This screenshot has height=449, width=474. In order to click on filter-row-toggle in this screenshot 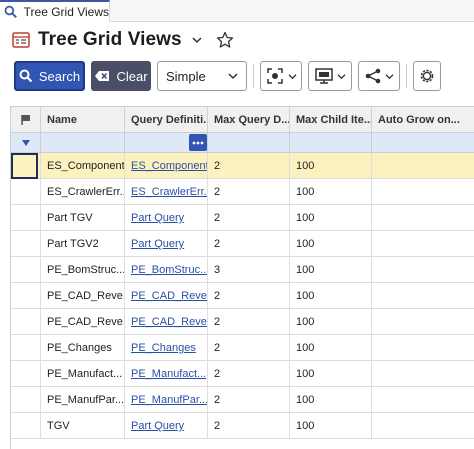, I will do `click(26, 143)`.